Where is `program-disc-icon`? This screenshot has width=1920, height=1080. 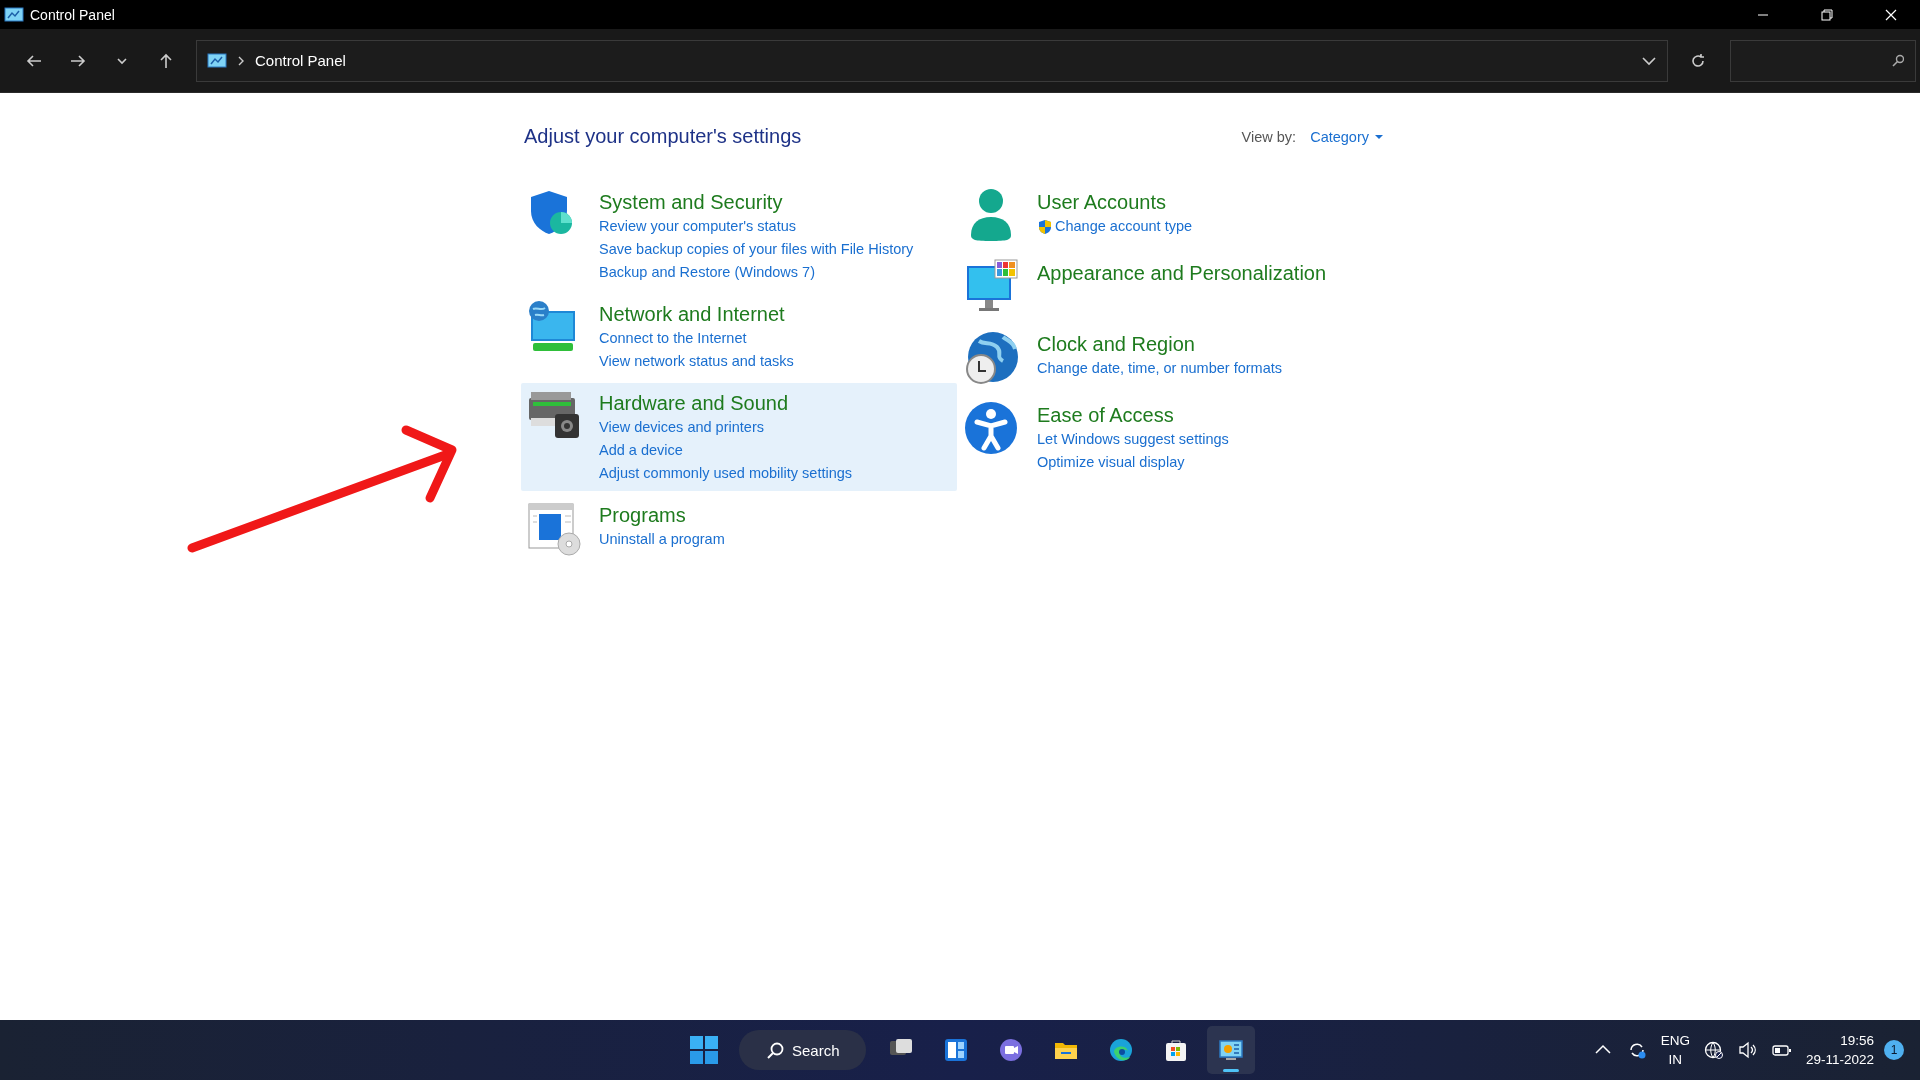
program-disc-icon is located at coordinates (553, 528).